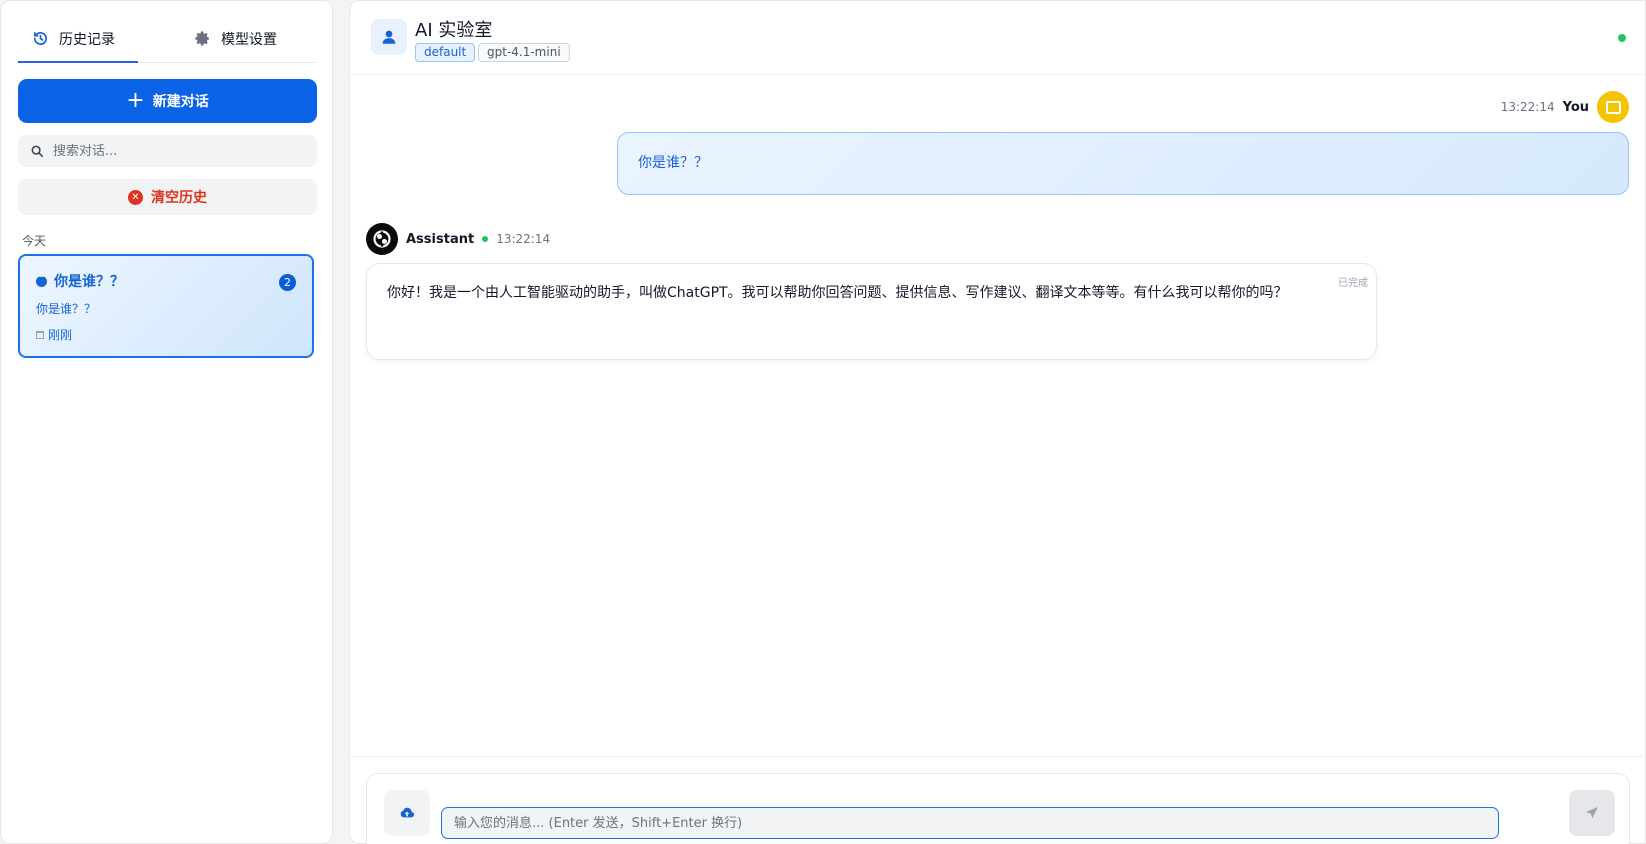  I want to click on conversation-title-row: 你是谁？？, so click(80, 281).